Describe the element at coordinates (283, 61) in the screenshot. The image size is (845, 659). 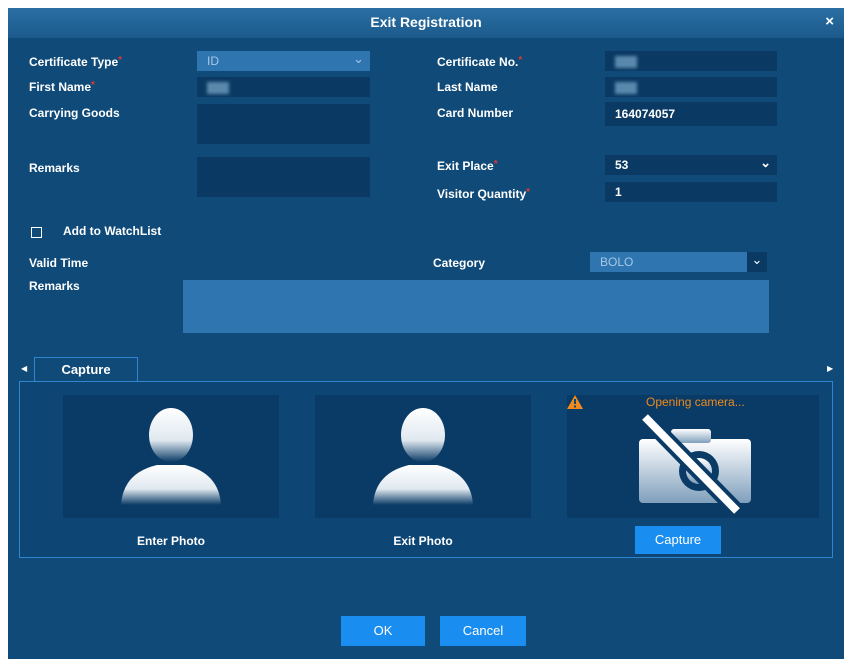
I see `certificate-type-select: ID ⌄` at that location.